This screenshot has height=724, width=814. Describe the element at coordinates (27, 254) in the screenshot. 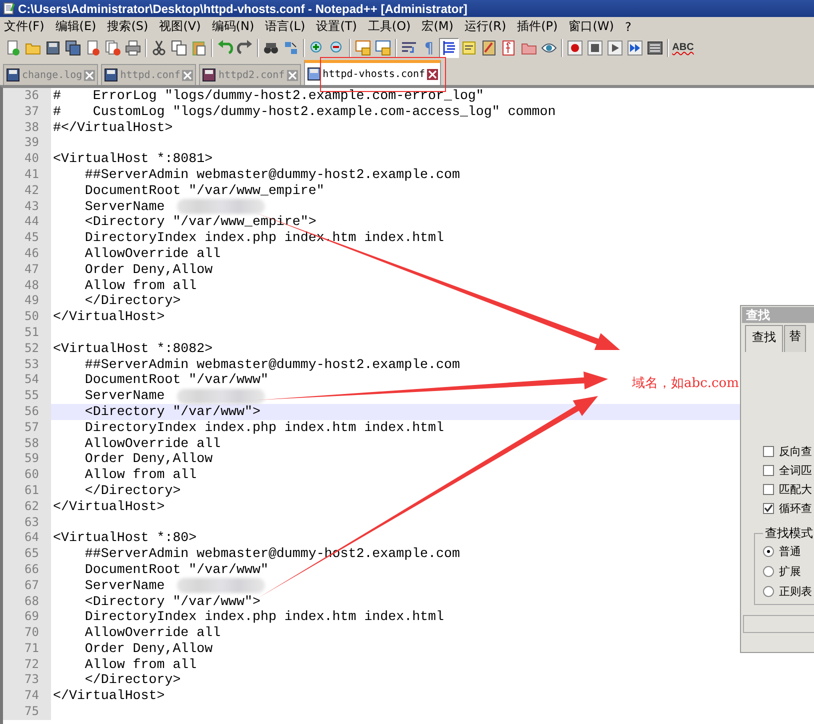

I see `line-number: 46` at that location.